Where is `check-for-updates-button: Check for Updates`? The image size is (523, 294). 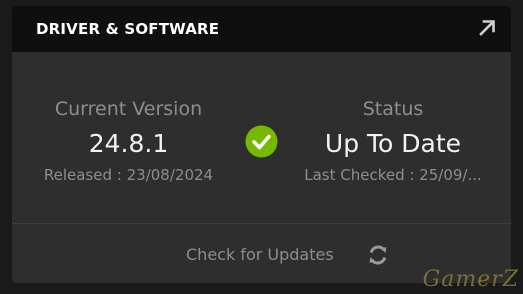
check-for-updates-button: Check for Updates is located at coordinates (260, 254).